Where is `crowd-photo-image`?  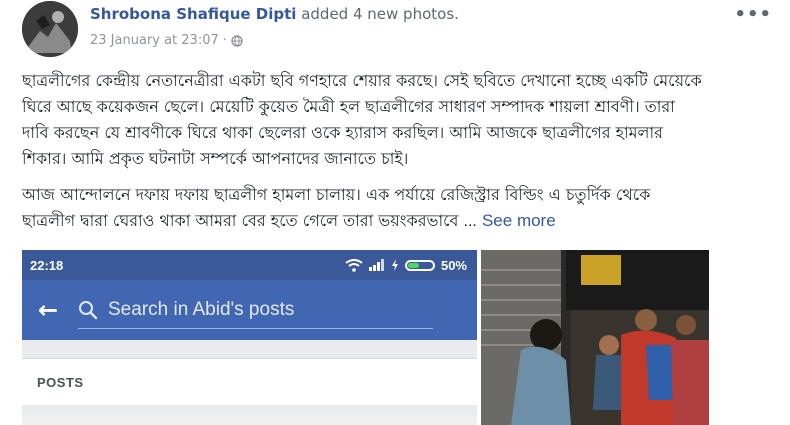 crowd-photo-image is located at coordinates (595, 337).